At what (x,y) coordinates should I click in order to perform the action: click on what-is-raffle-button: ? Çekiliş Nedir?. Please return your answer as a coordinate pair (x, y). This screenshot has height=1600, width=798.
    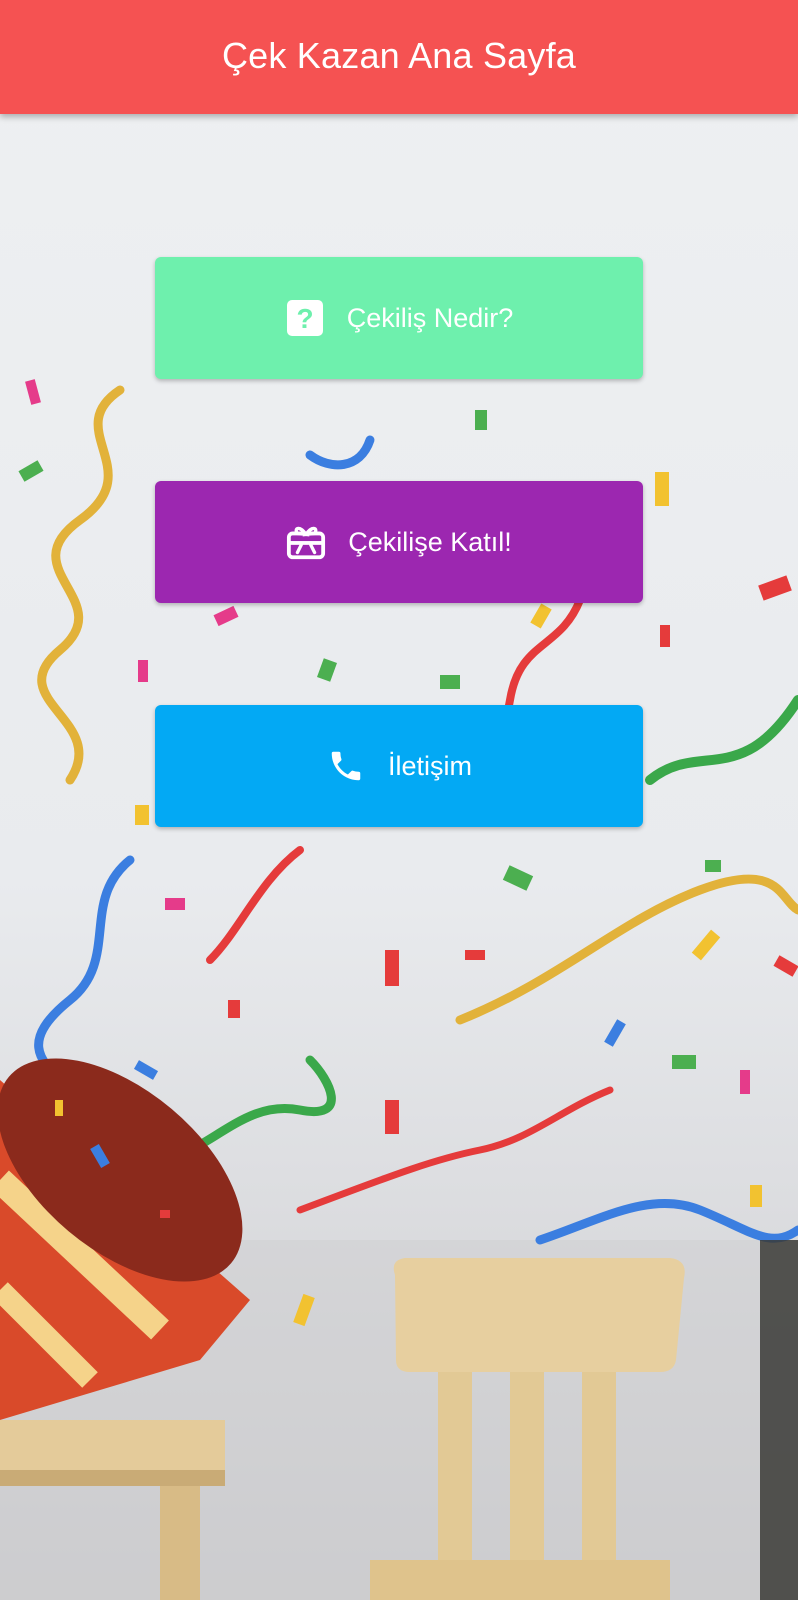
    Looking at the image, I should click on (399, 318).